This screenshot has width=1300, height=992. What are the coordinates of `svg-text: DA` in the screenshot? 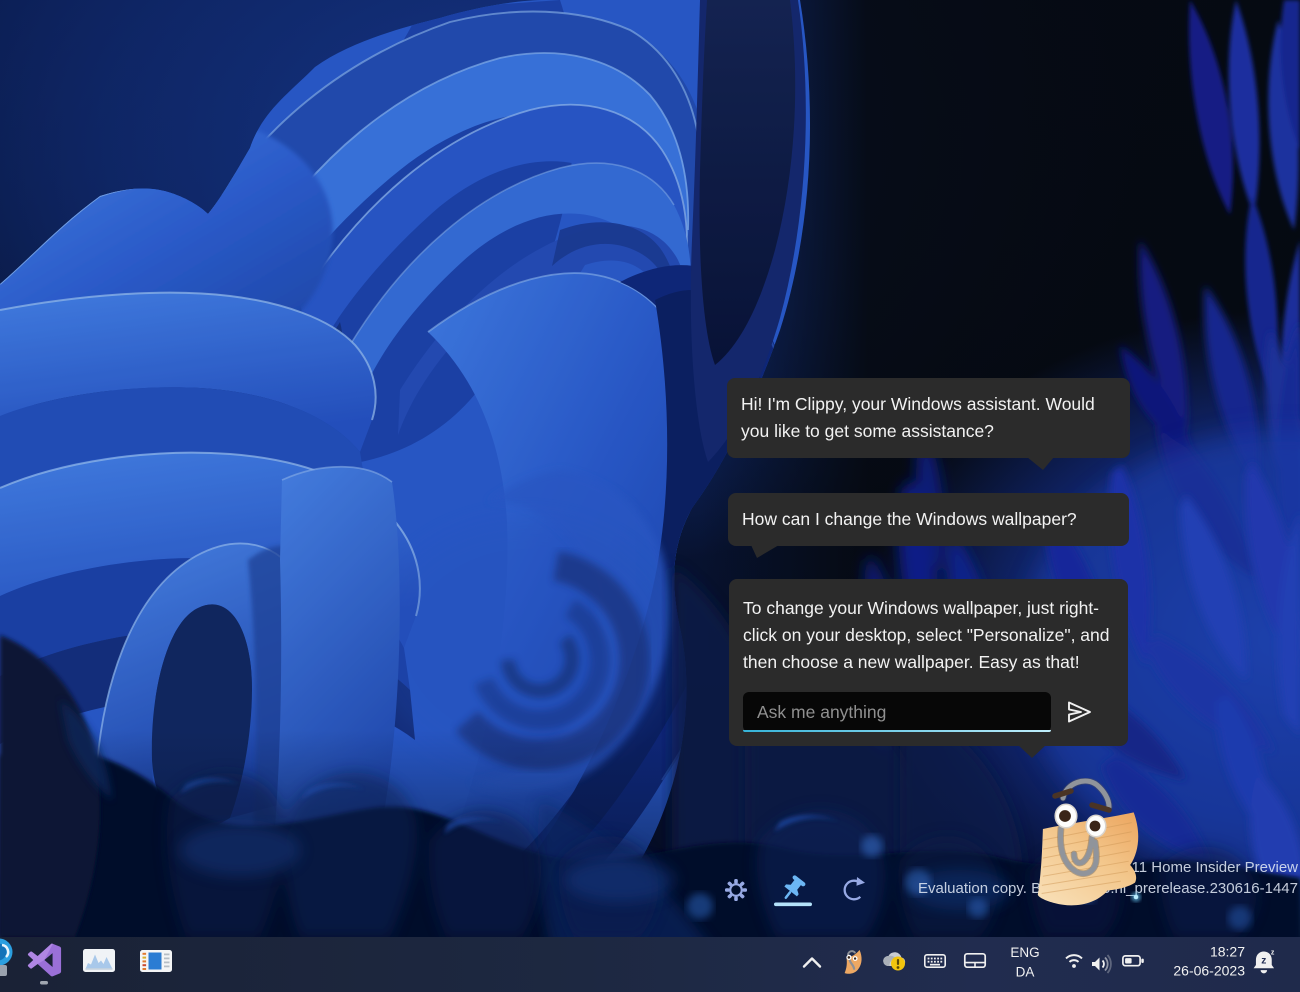 It's located at (1025, 972).